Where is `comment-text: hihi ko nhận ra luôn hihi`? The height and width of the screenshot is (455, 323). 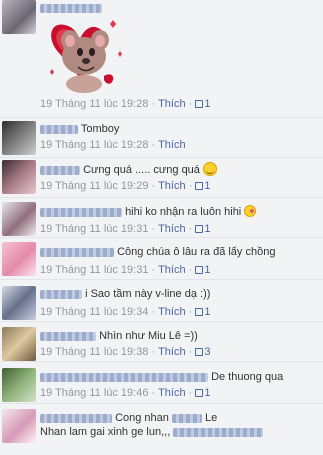
comment-text: hihi ko nhận ra luôn hihi is located at coordinates (183, 212).